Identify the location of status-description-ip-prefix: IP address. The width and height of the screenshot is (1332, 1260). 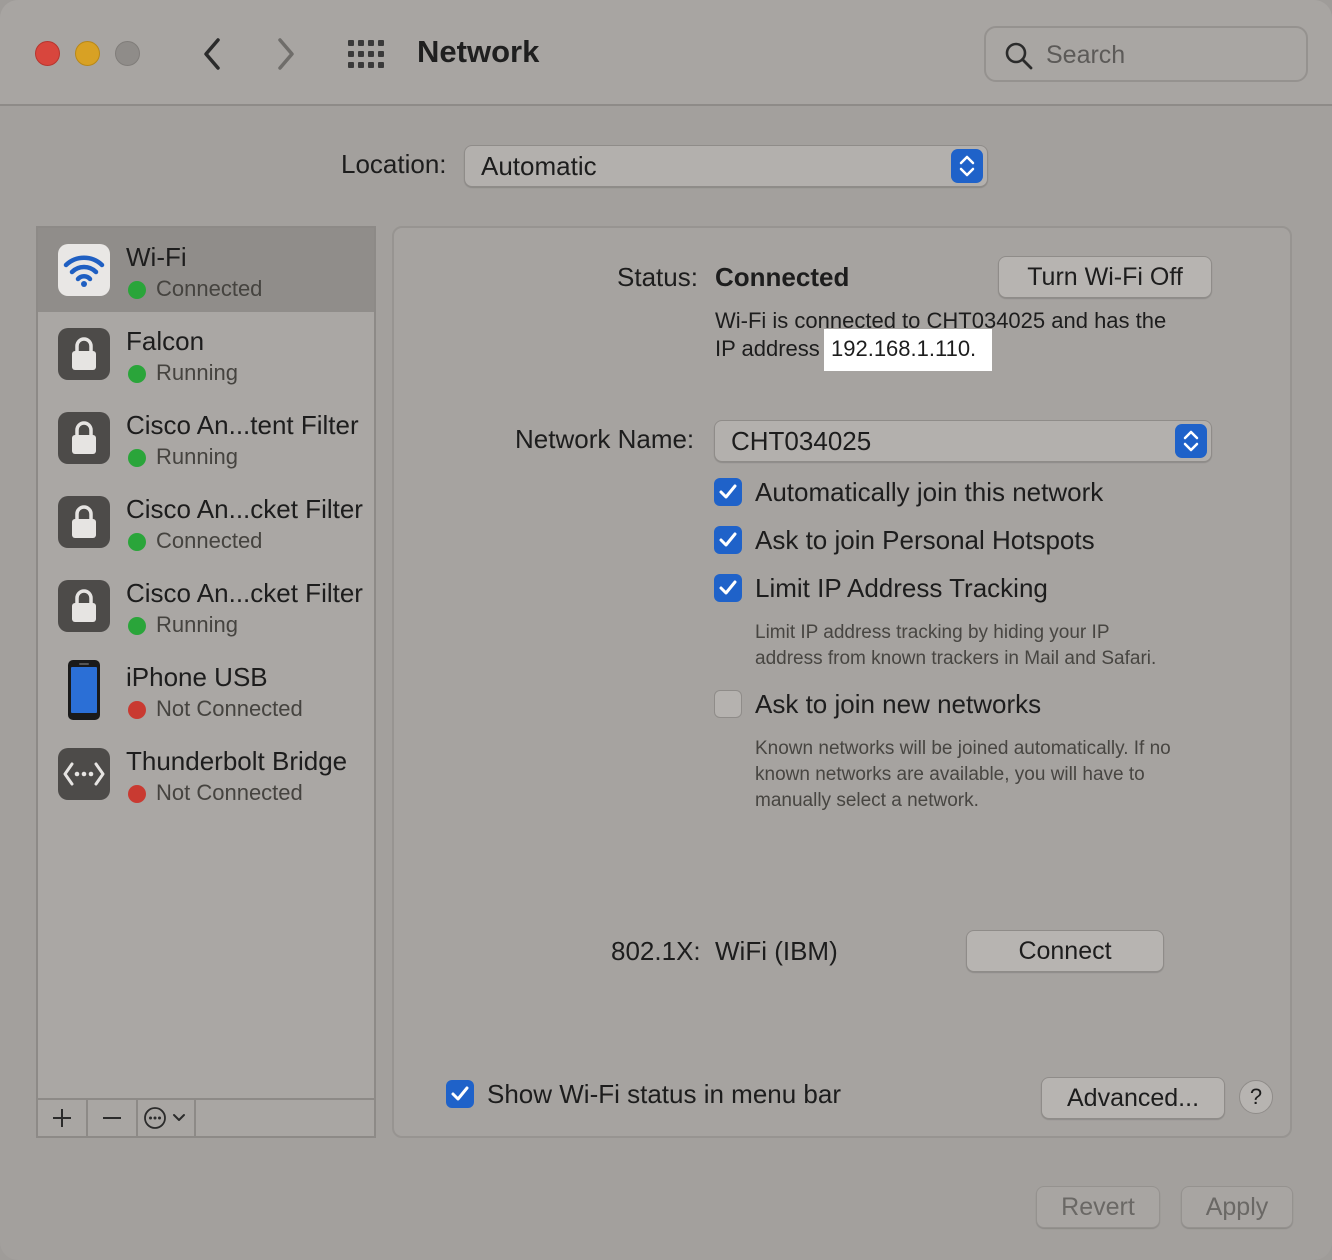
(767, 348).